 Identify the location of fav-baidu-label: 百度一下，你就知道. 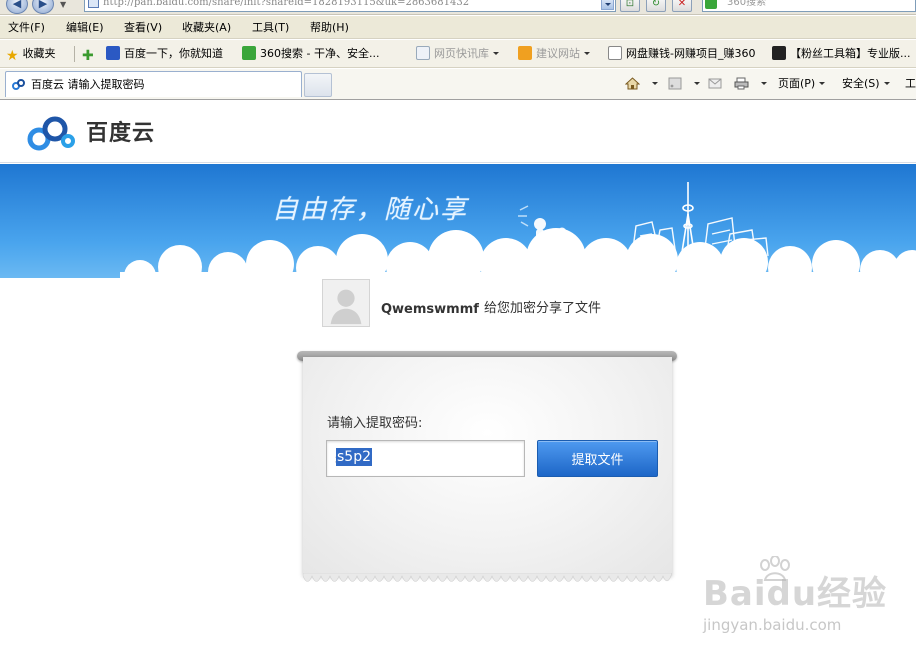
(173, 53).